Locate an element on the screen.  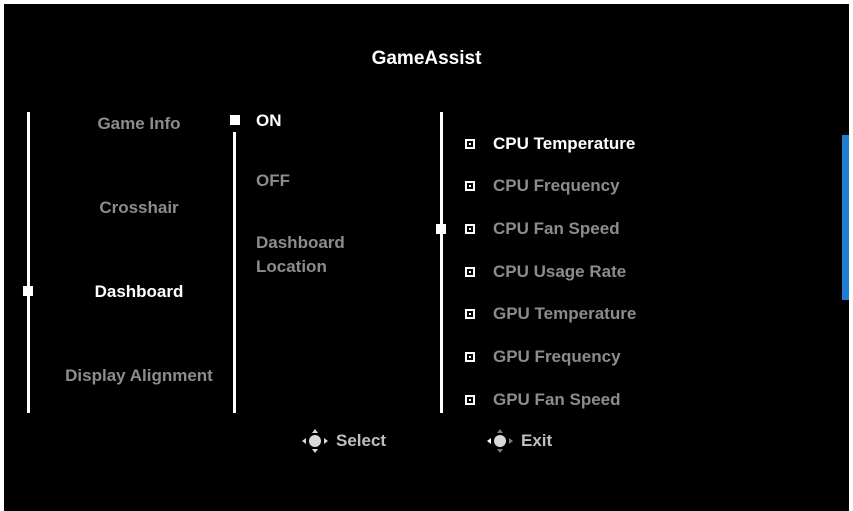
select-label: Select is located at coordinates (361, 440).